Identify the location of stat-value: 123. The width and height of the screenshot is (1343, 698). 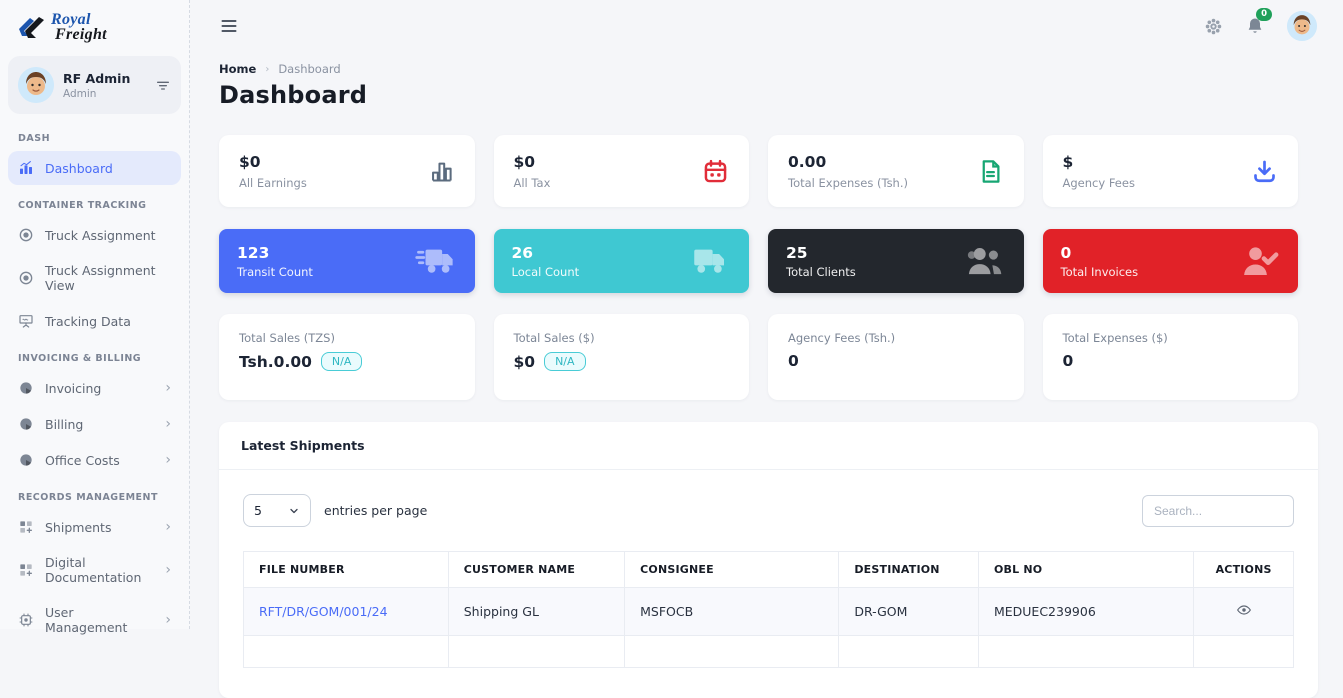
(275, 253).